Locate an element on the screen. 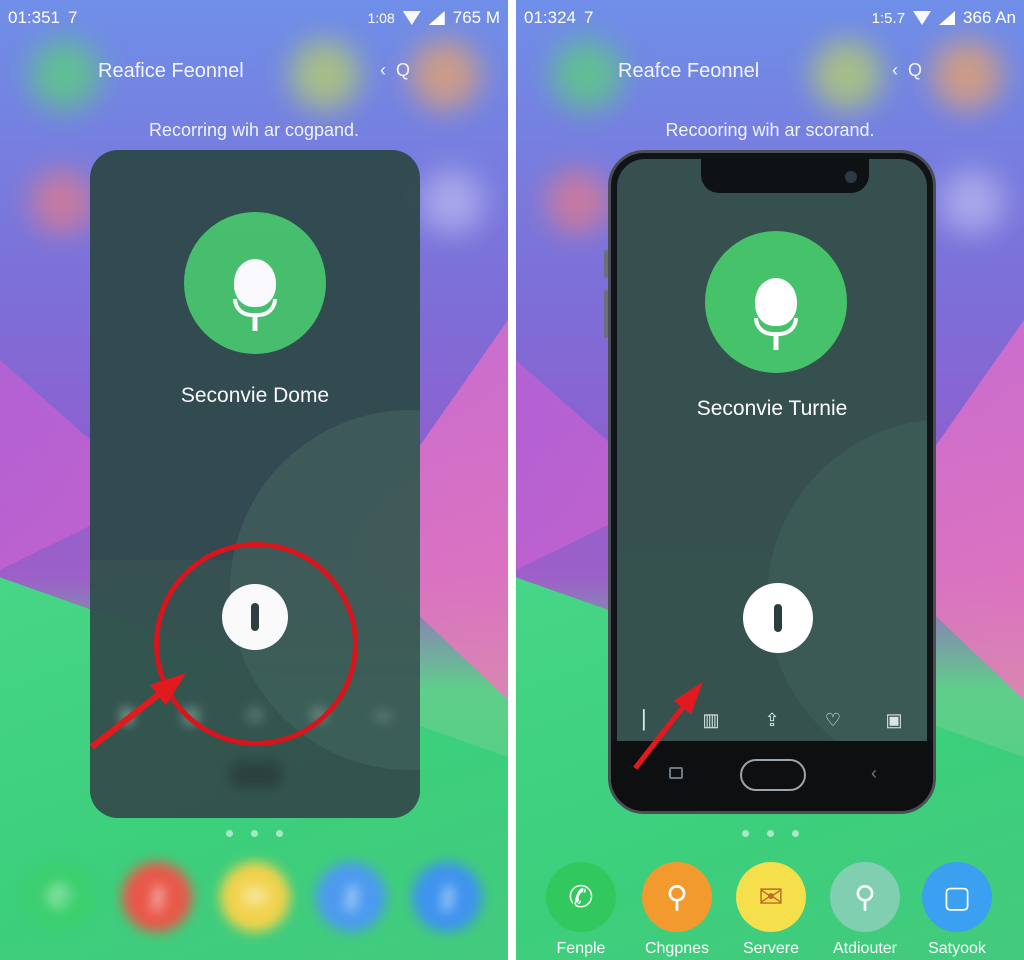 This screenshot has width=1024, height=960. status-right-text: 366 An is located at coordinates (989, 17).